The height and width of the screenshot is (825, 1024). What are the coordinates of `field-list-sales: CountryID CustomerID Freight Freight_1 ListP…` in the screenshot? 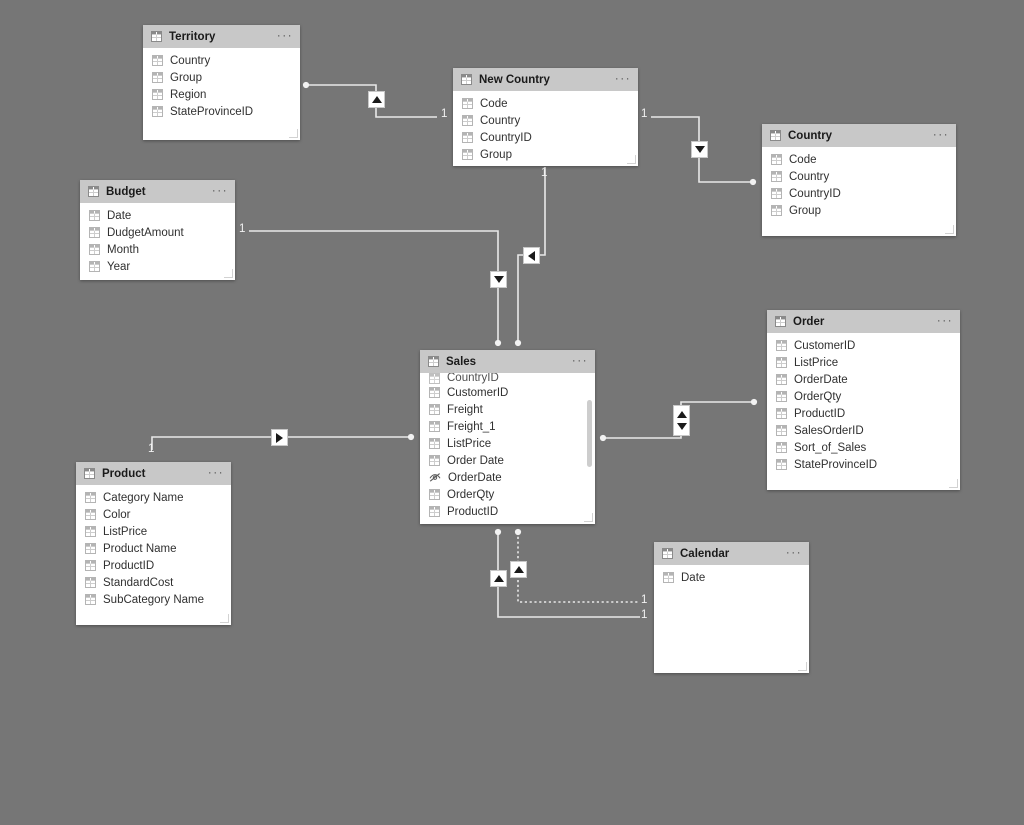 It's located at (507, 448).